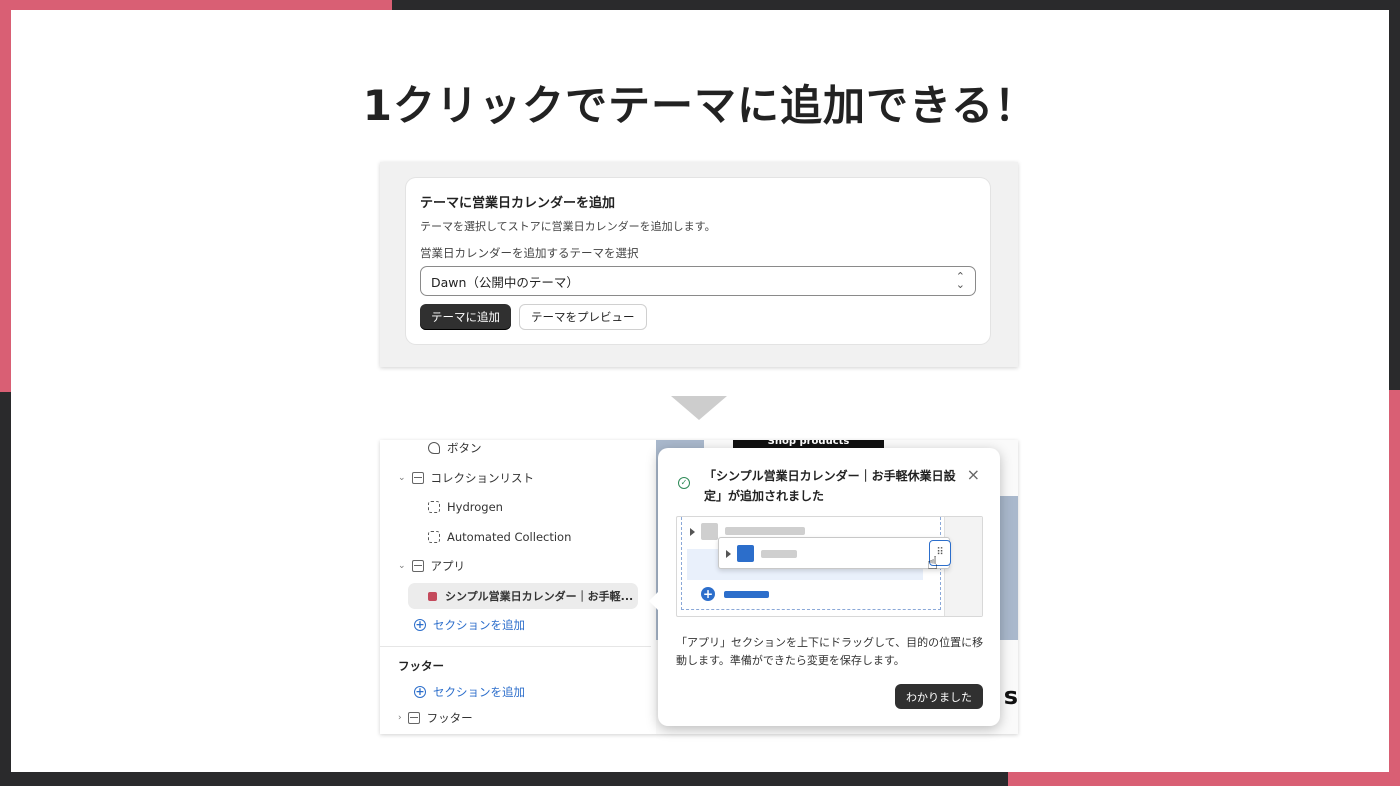 This screenshot has width=1400, height=786. What do you see at coordinates (455, 448) in the screenshot?
I see `sidebar-item-button: ボタン` at bounding box center [455, 448].